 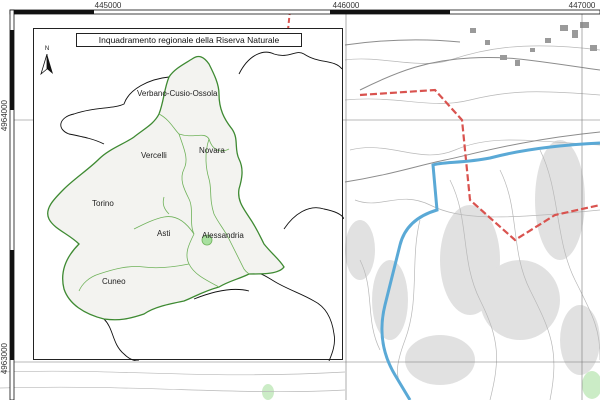 What do you see at coordinates (212, 150) in the screenshot?
I see `province-label-novara: Novara` at bounding box center [212, 150].